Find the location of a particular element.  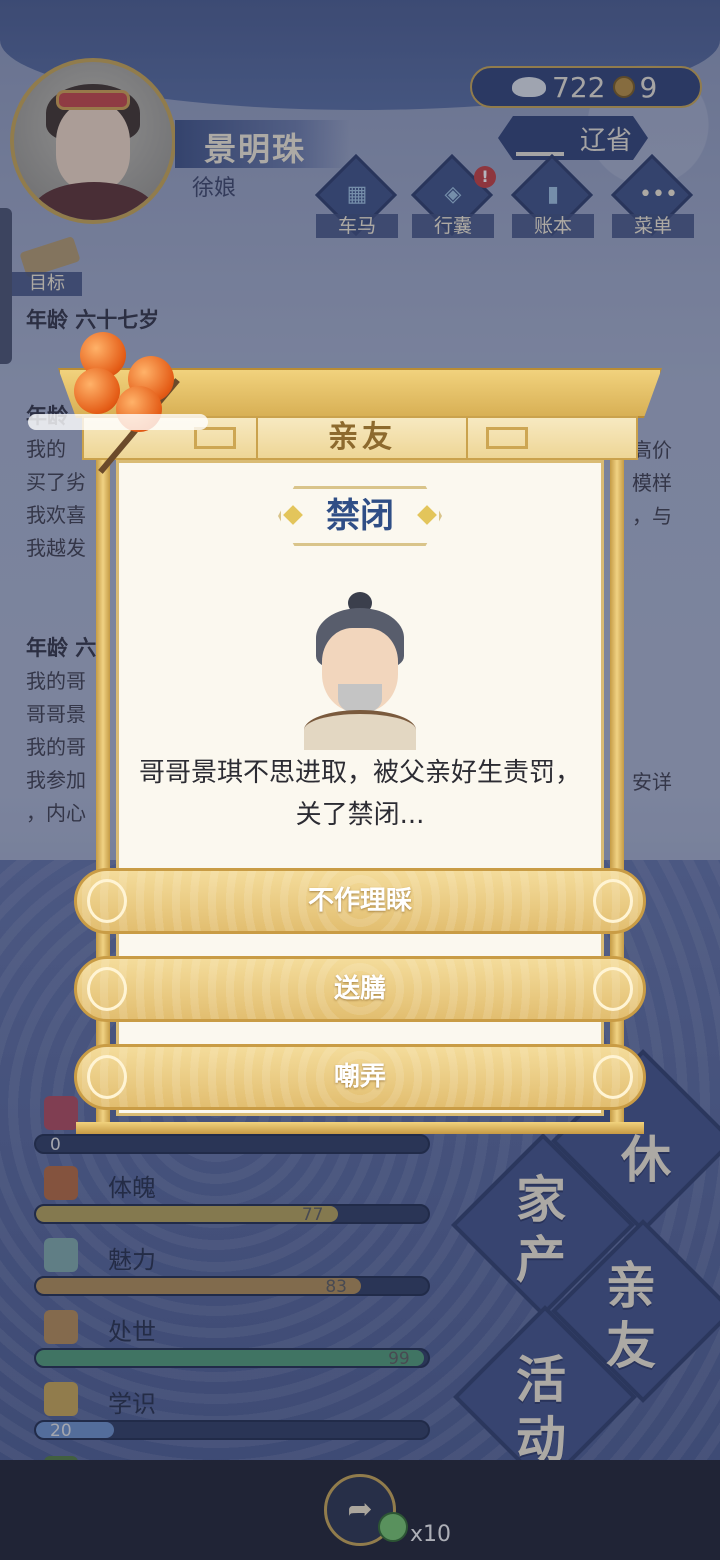

brother-portrait is located at coordinates (360, 671).